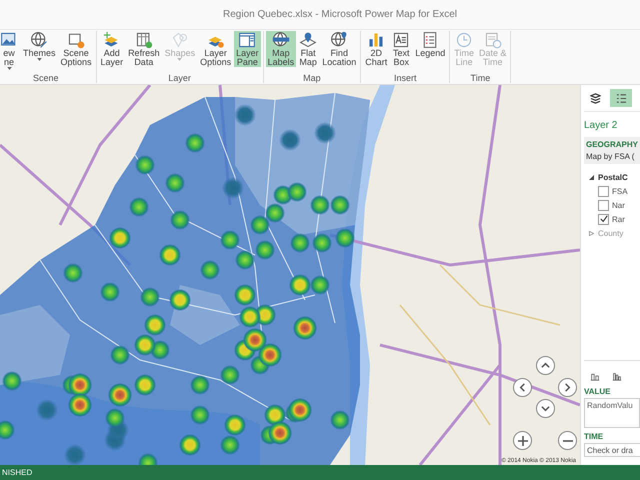 This screenshot has height=480, width=640. I want to click on clock-icon, so click(464, 40).